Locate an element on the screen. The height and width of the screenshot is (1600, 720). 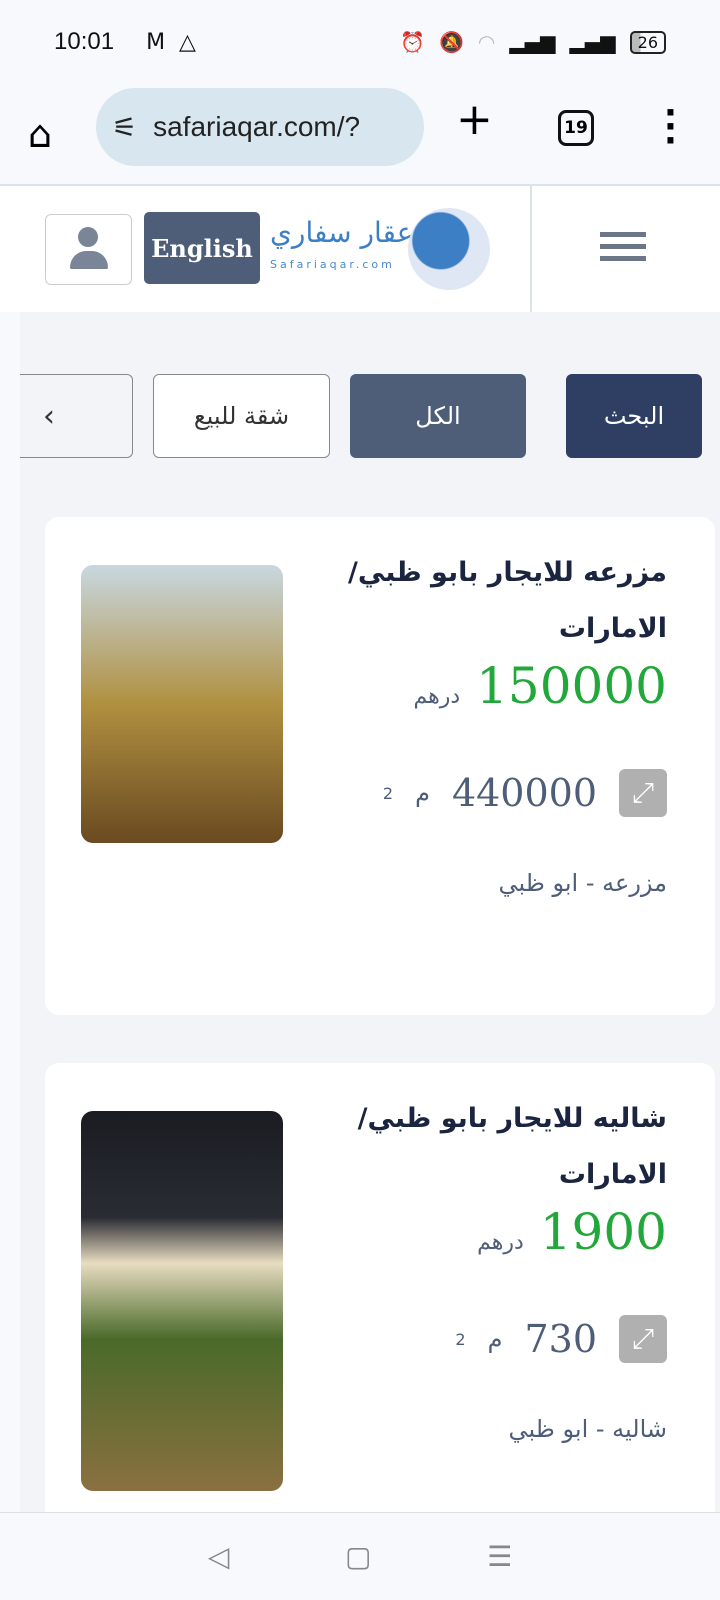
listing-area: ⤢ 440000 م 2 is located at coordinates (525, 793).